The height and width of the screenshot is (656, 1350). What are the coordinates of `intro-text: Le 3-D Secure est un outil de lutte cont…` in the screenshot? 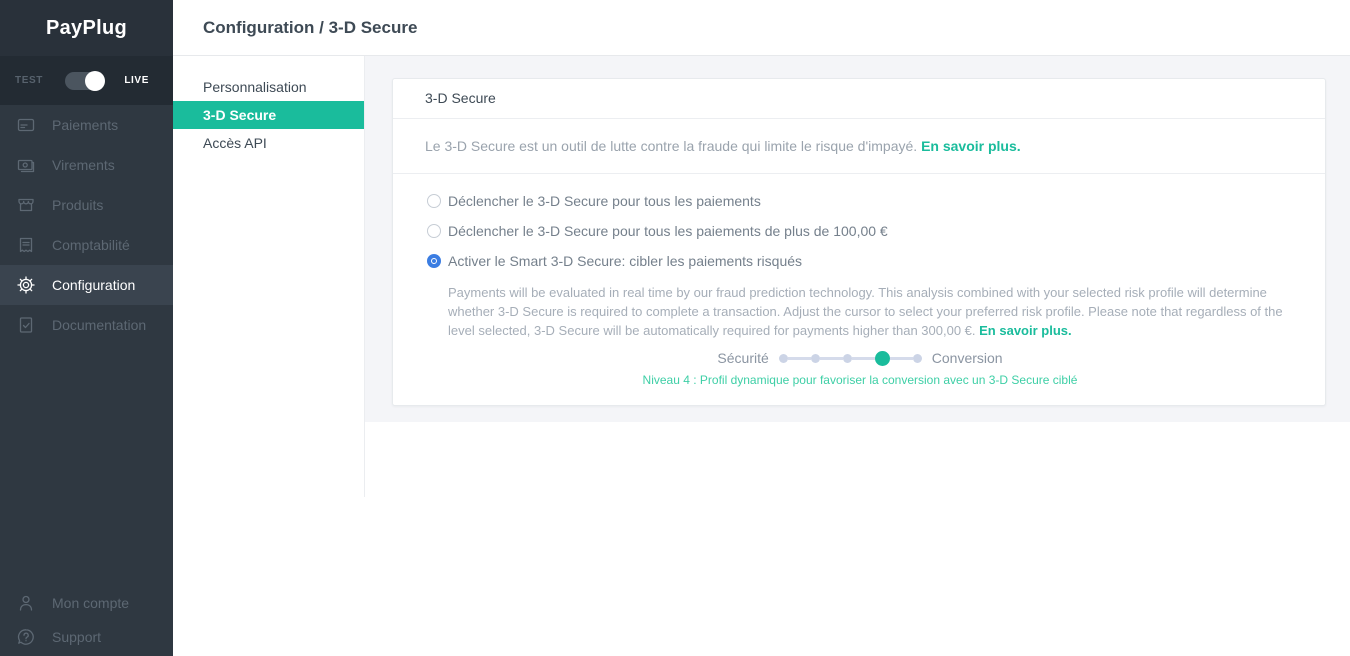 It's located at (671, 146).